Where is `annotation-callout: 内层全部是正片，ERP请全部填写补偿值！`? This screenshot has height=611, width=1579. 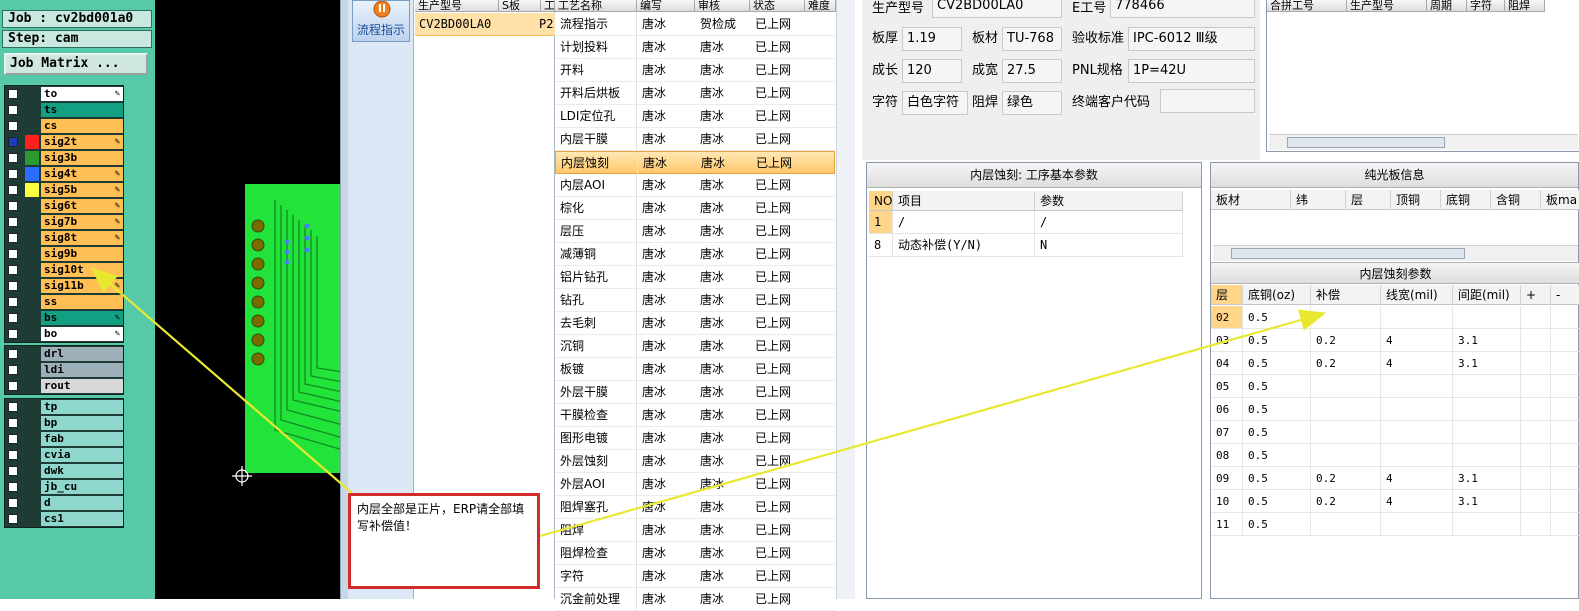 annotation-callout: 内层全部是正片，ERP请全部填写补偿值！ is located at coordinates (444, 541).